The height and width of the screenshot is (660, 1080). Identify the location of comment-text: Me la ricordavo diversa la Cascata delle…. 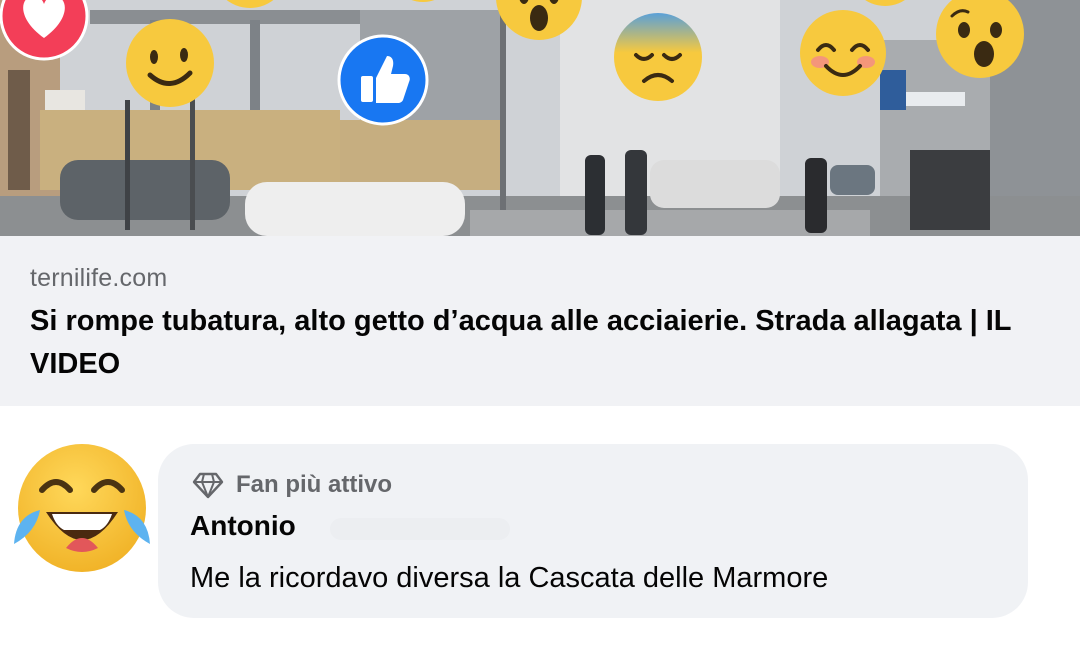
(509, 578).